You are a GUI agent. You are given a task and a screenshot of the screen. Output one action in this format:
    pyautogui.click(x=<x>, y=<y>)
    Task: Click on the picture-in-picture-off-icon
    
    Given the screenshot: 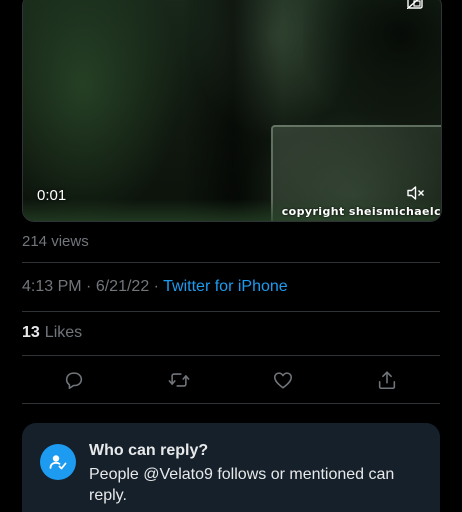 What is the action you would take?
    pyautogui.click(x=414, y=5)
    